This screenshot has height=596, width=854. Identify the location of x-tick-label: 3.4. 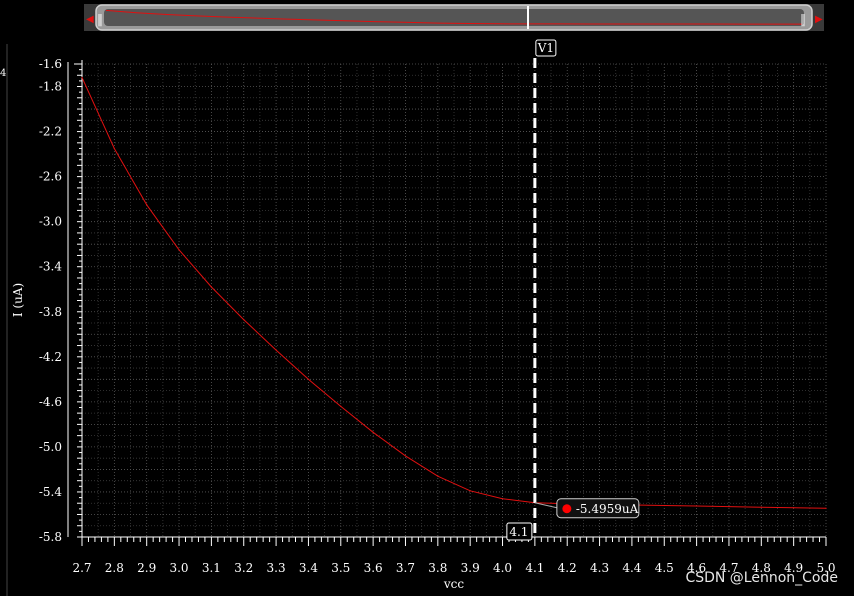
(308, 568).